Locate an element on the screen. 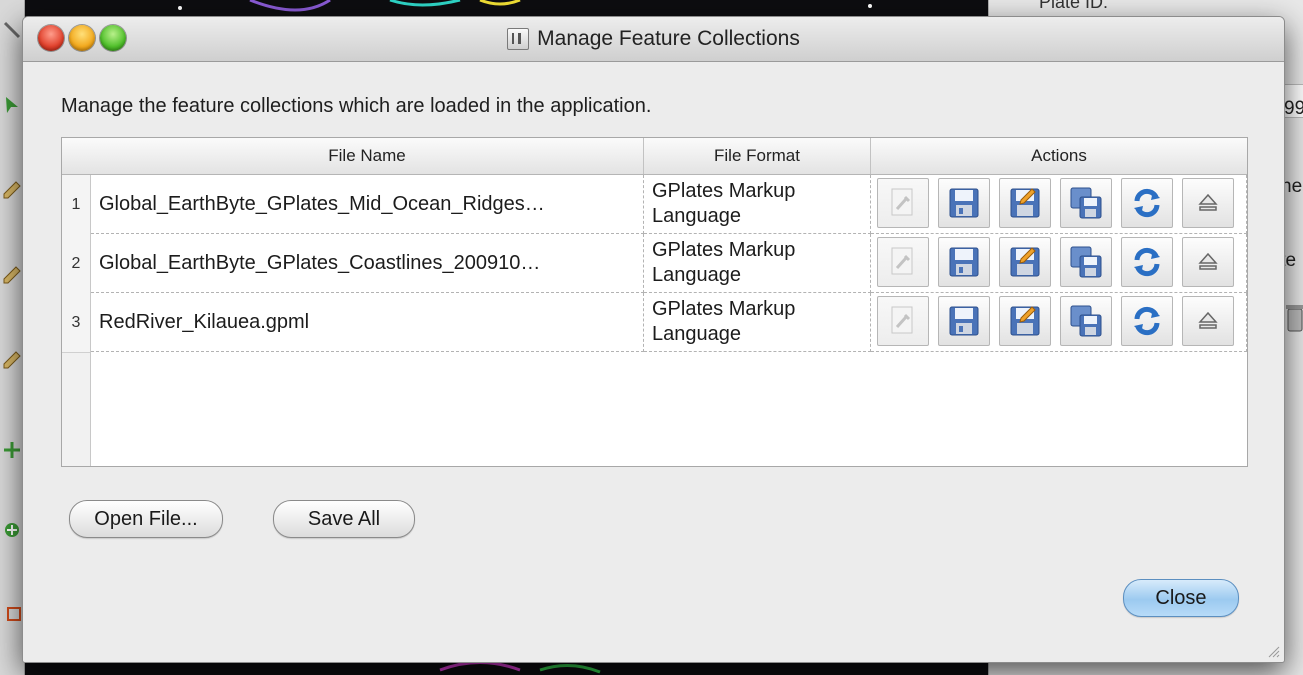  save-all-button: Save All is located at coordinates (344, 519).